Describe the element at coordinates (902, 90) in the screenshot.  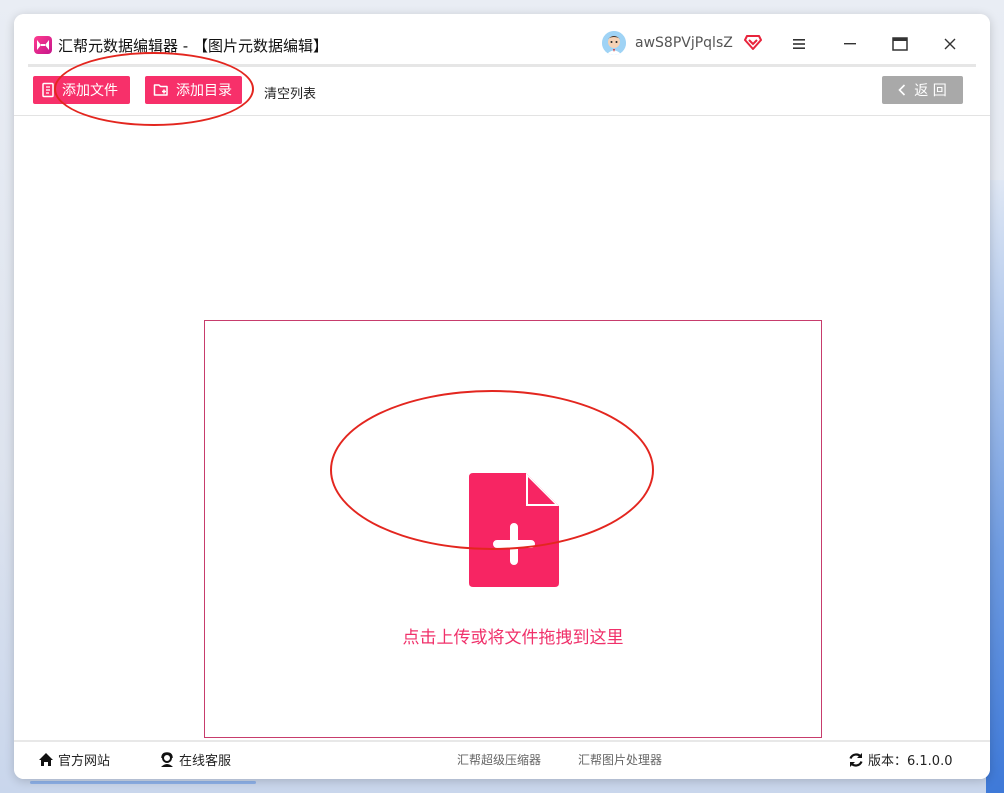
I see `chevron-left-icon` at that location.